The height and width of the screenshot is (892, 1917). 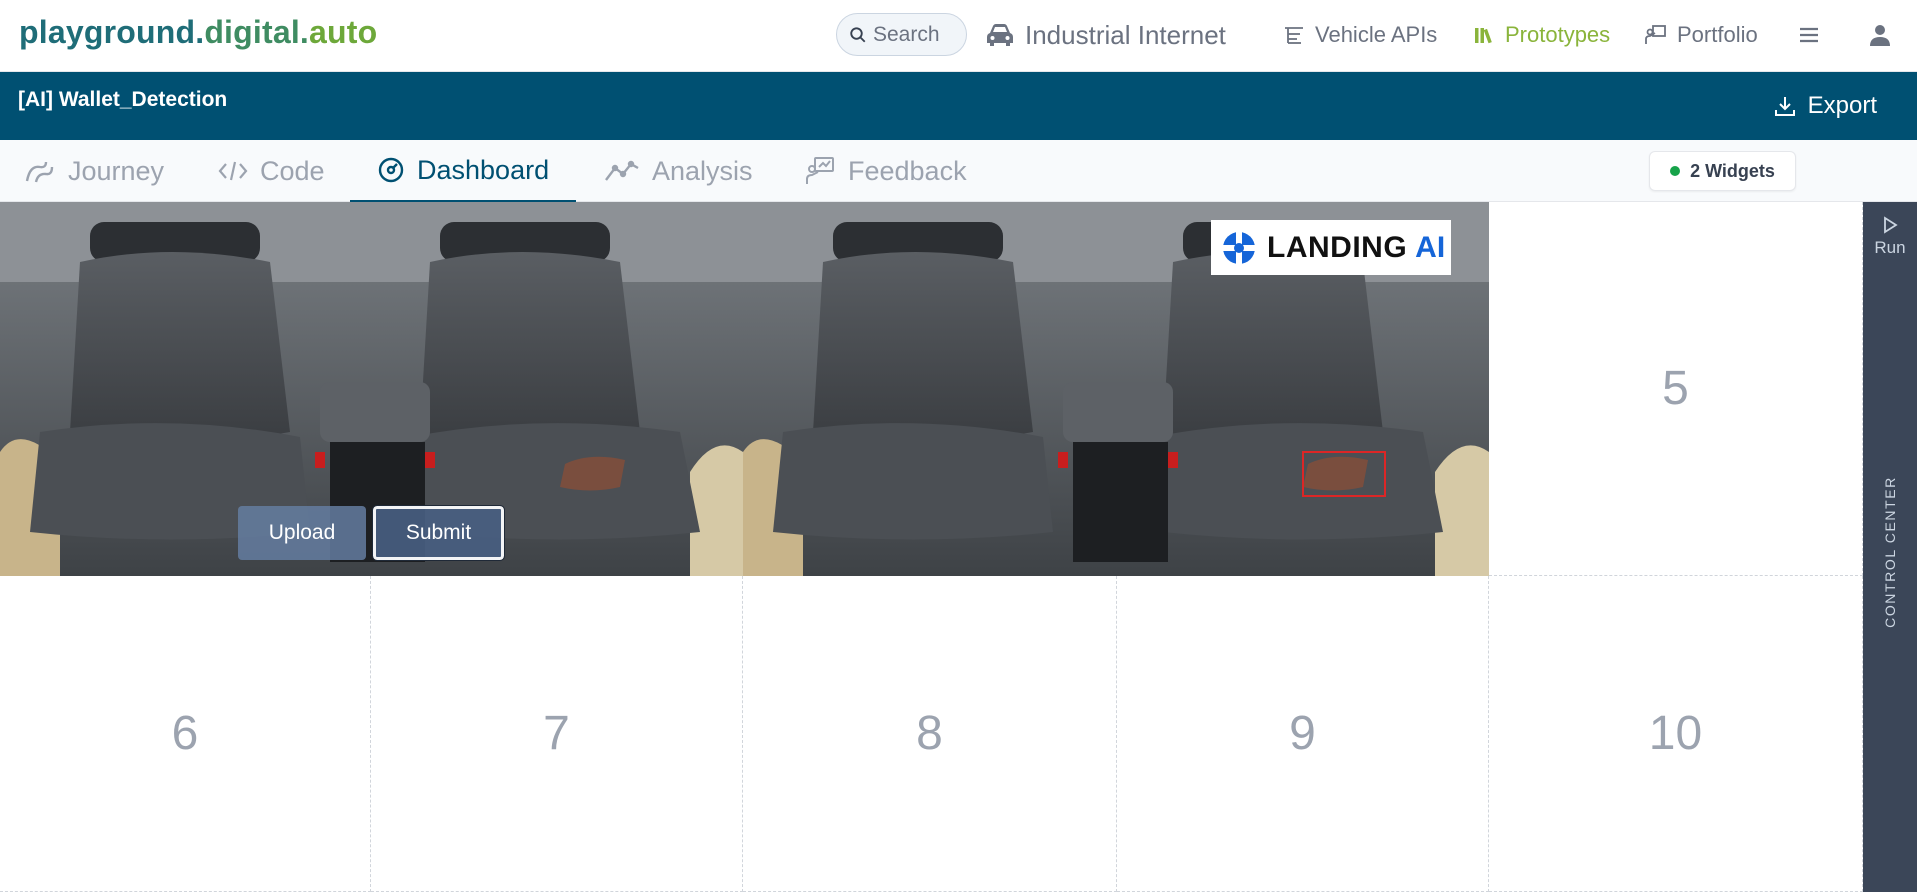 I want to click on user-menu-button, so click(x=1885, y=35).